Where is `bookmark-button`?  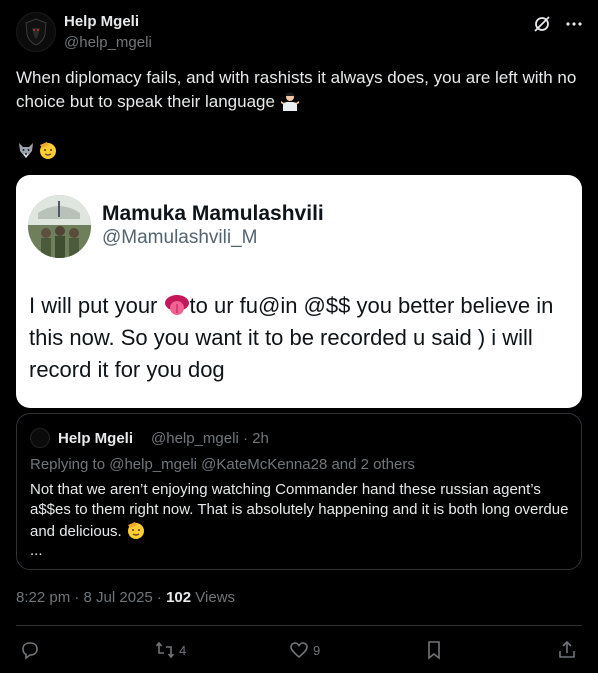 bookmark-button is located at coordinates (434, 650).